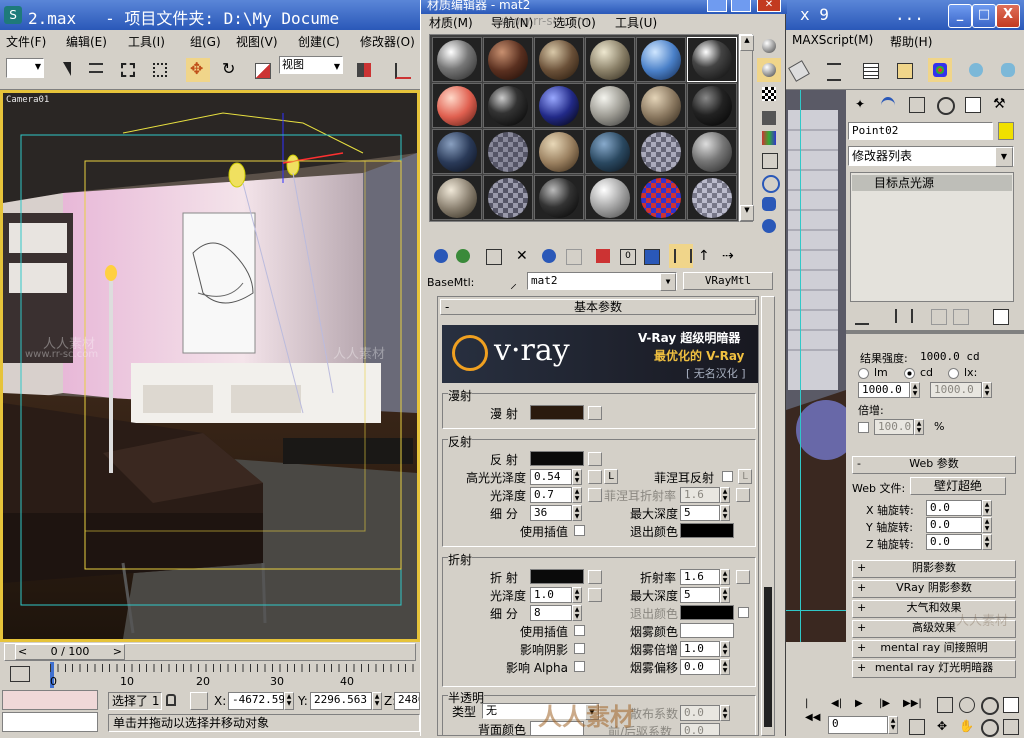 This screenshot has height=738, width=1024. Describe the element at coordinates (910, 704) in the screenshot. I see `go-to-end-icon: ▶▶|` at that location.